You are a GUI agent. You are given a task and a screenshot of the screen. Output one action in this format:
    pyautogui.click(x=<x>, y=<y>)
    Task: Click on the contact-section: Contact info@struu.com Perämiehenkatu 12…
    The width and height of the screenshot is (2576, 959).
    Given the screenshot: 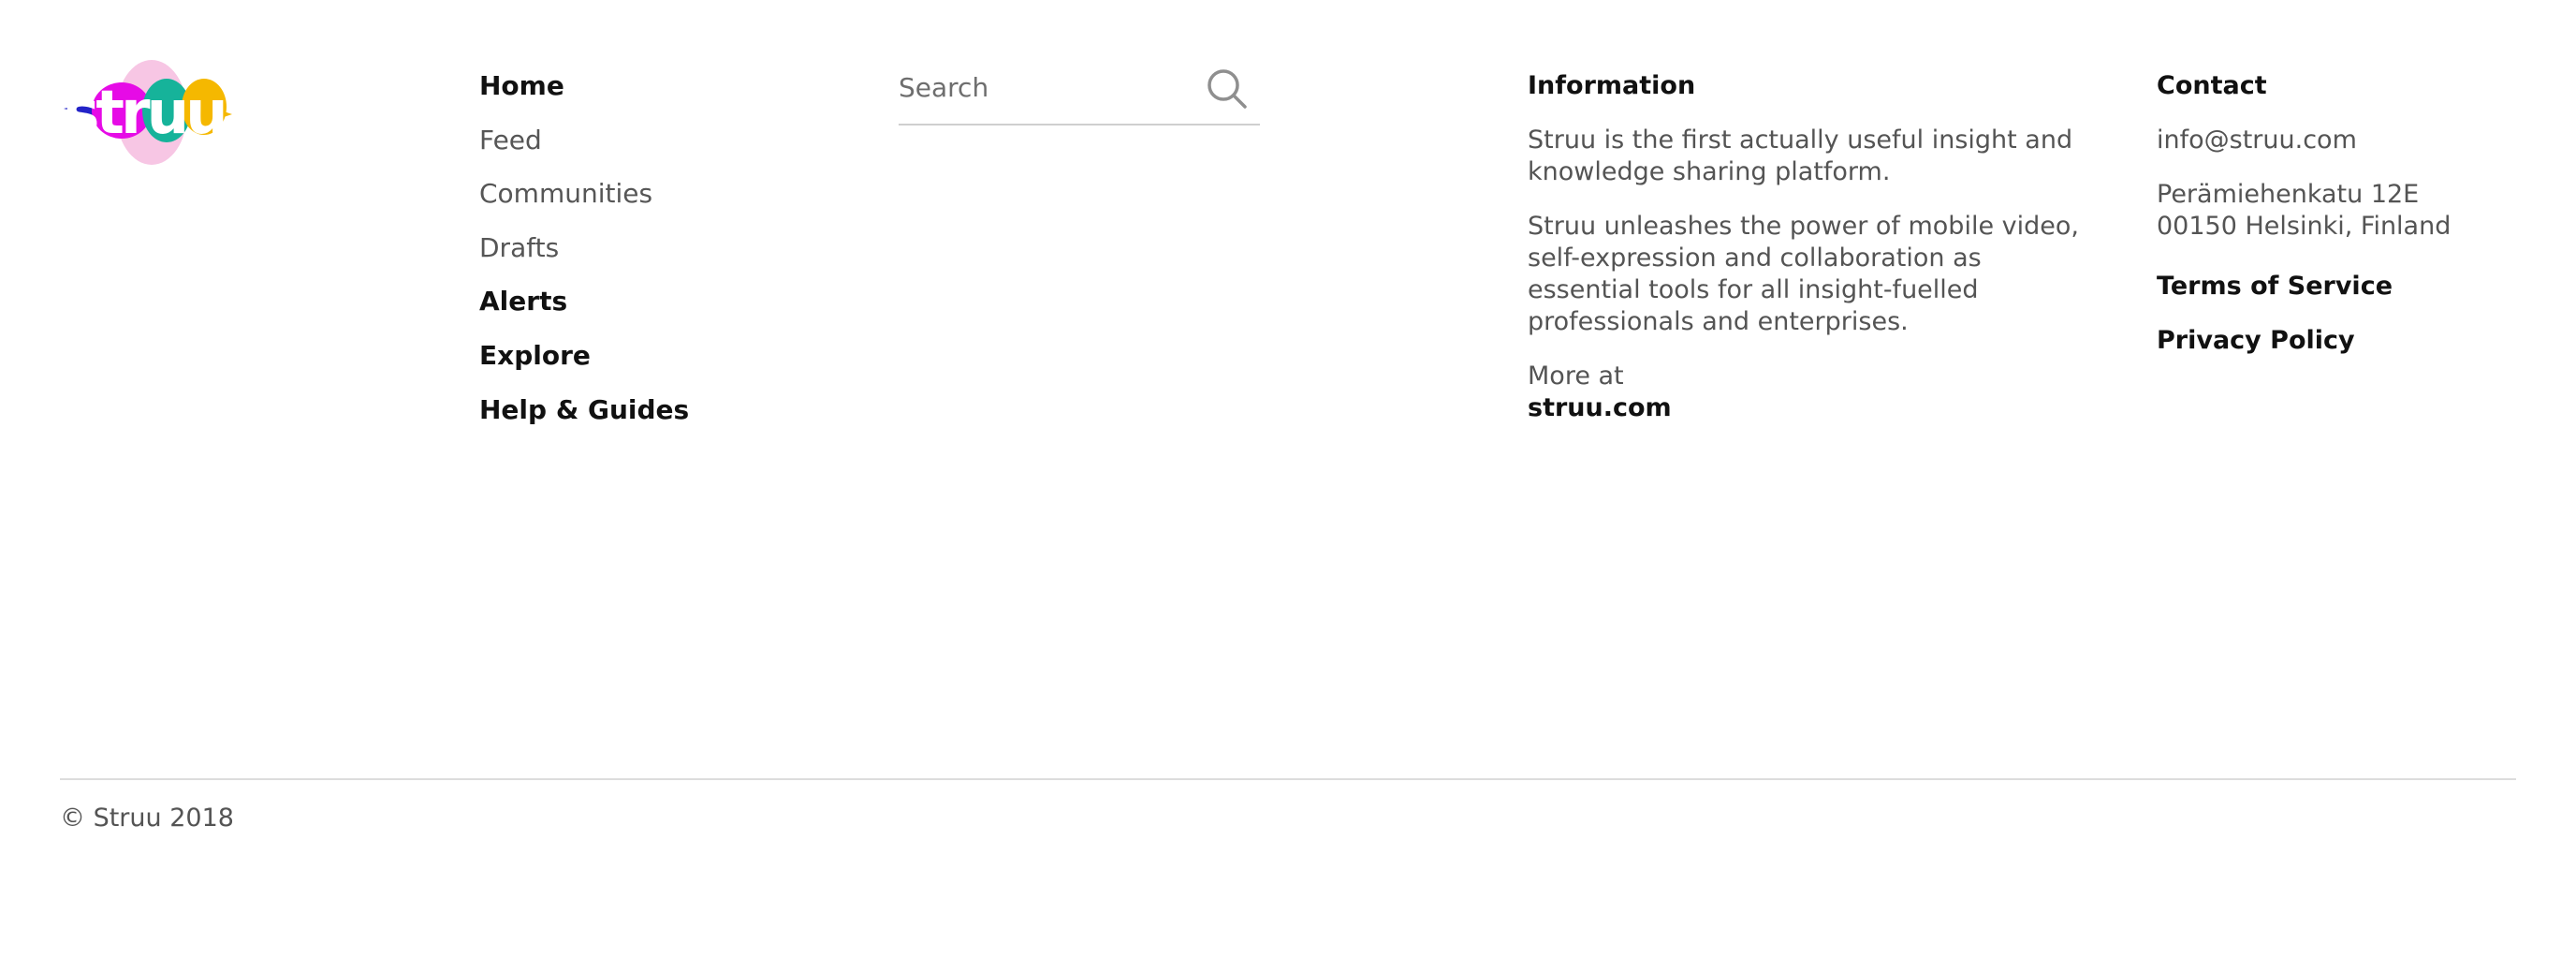 What is the action you would take?
    pyautogui.click(x=2353, y=213)
    